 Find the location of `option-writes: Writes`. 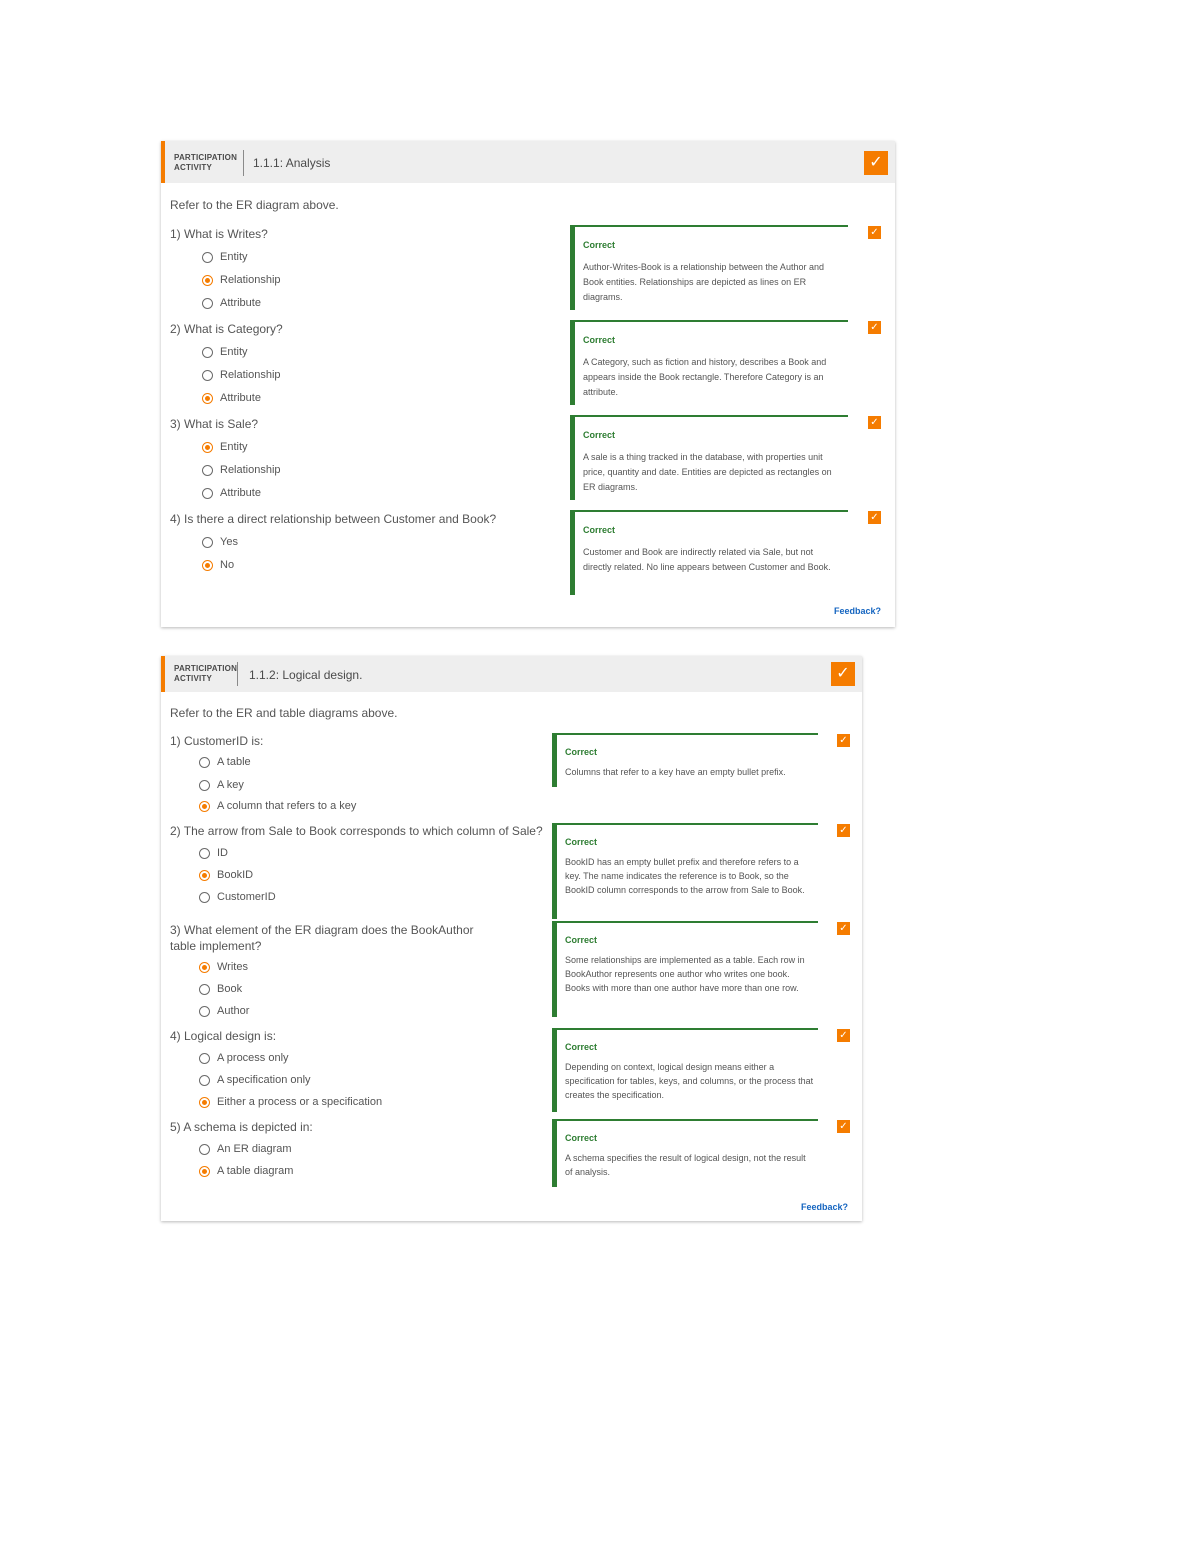

option-writes: Writes is located at coordinates (223, 967).